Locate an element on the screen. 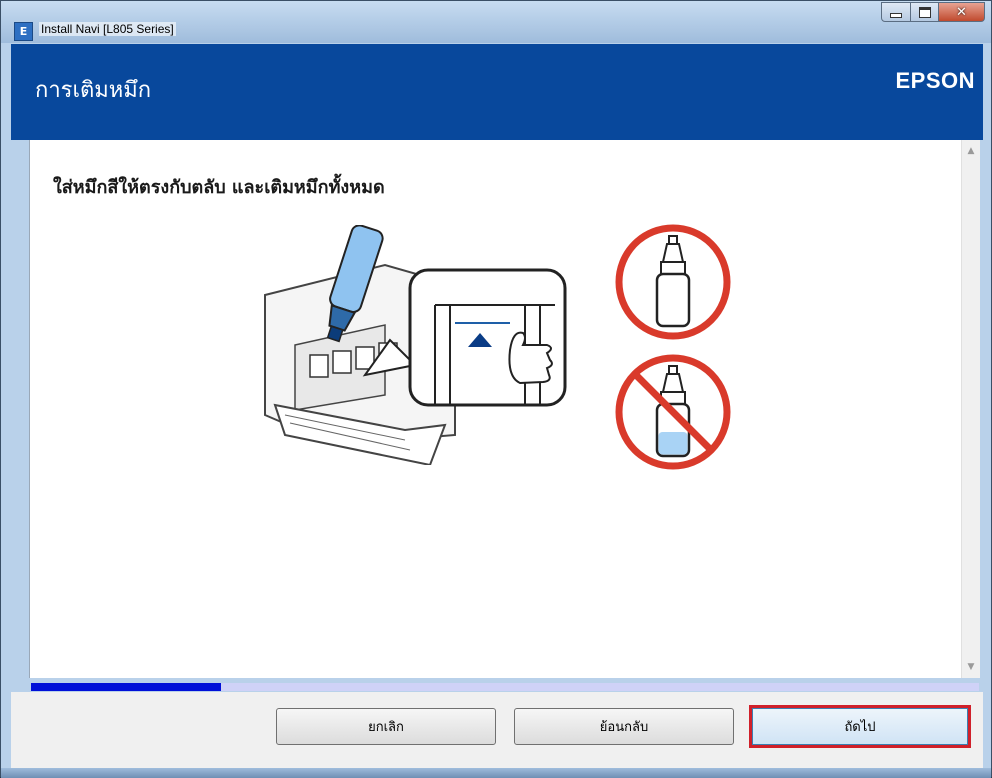  button-bar: ยกเลิก ย้อนกลับ ถัดไป is located at coordinates (497, 730).